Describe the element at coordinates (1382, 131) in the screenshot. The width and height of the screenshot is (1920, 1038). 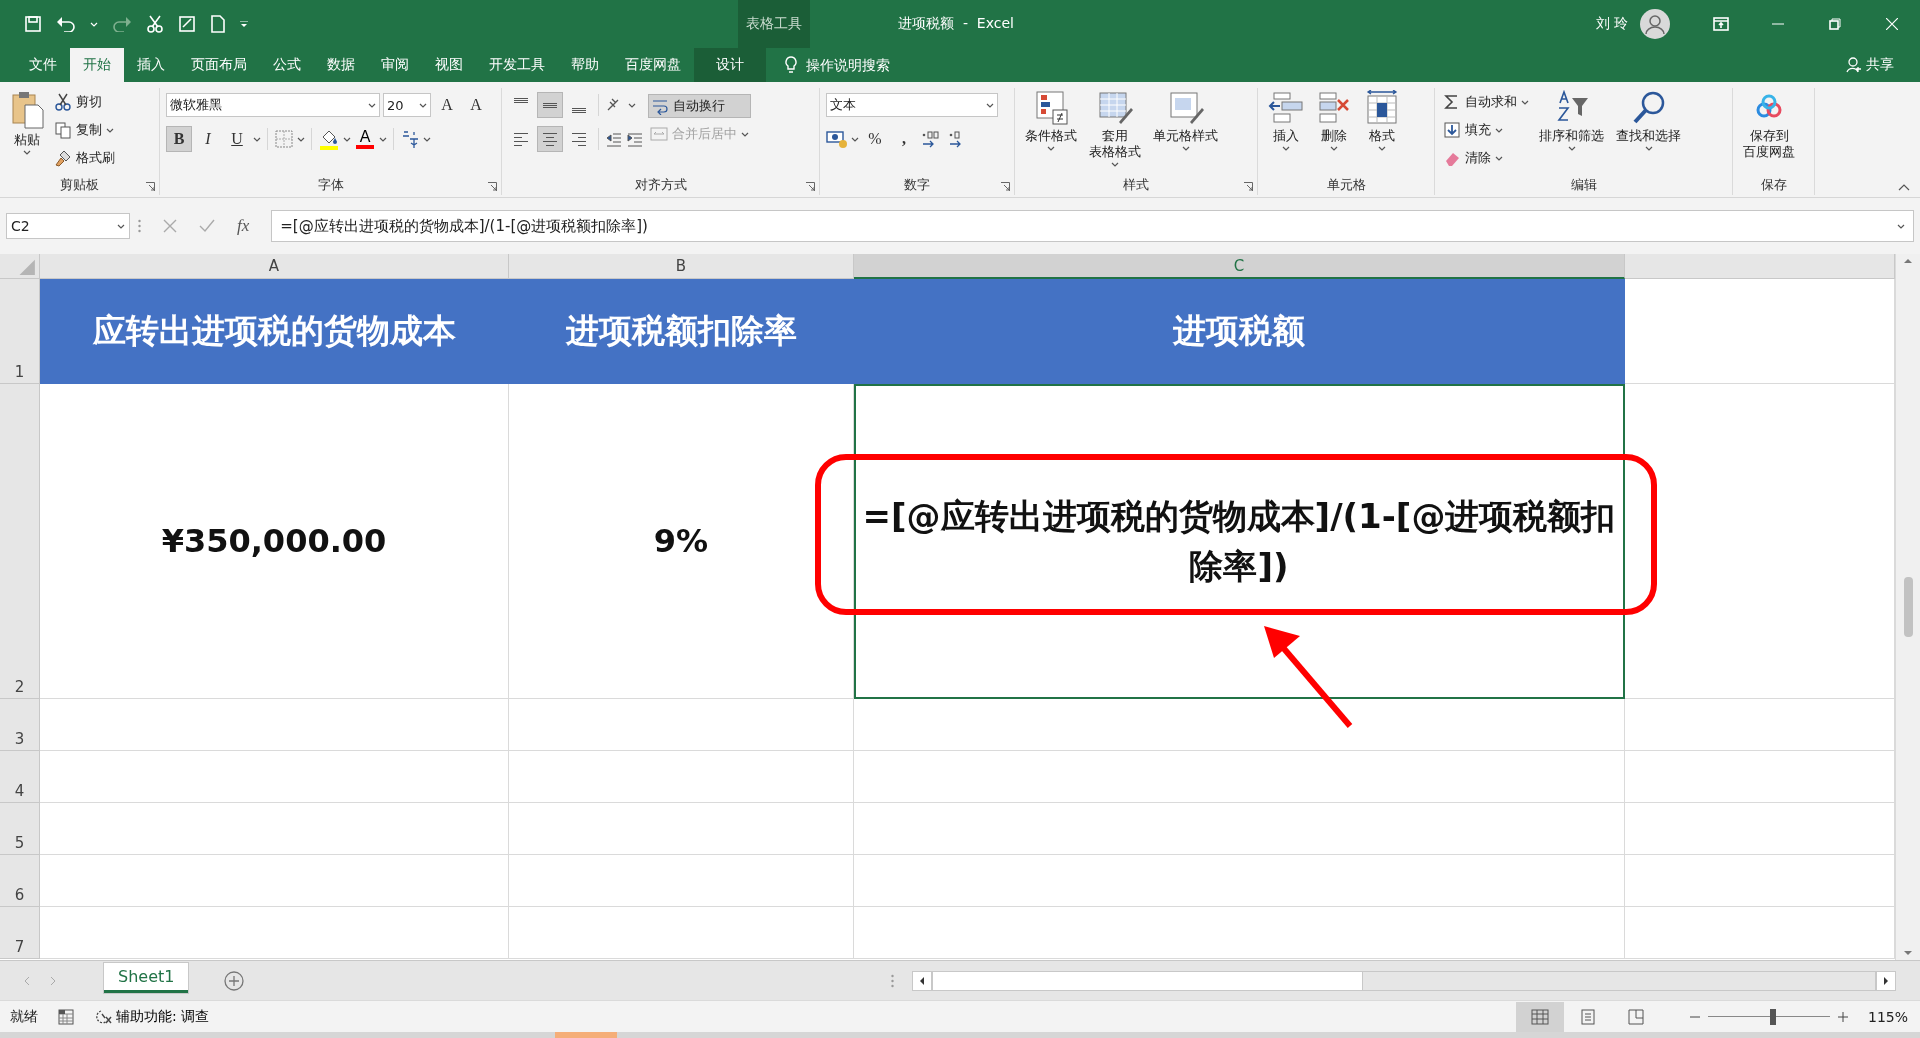
I see `format-cells-button: 格式` at that location.